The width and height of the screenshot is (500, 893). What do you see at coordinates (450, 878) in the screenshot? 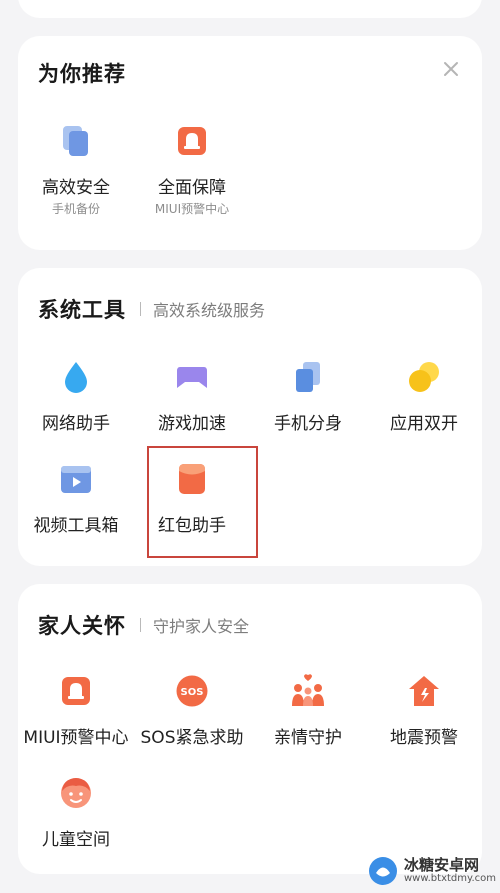
I see `watermark-url: www.btxtdmy.com` at bounding box center [450, 878].